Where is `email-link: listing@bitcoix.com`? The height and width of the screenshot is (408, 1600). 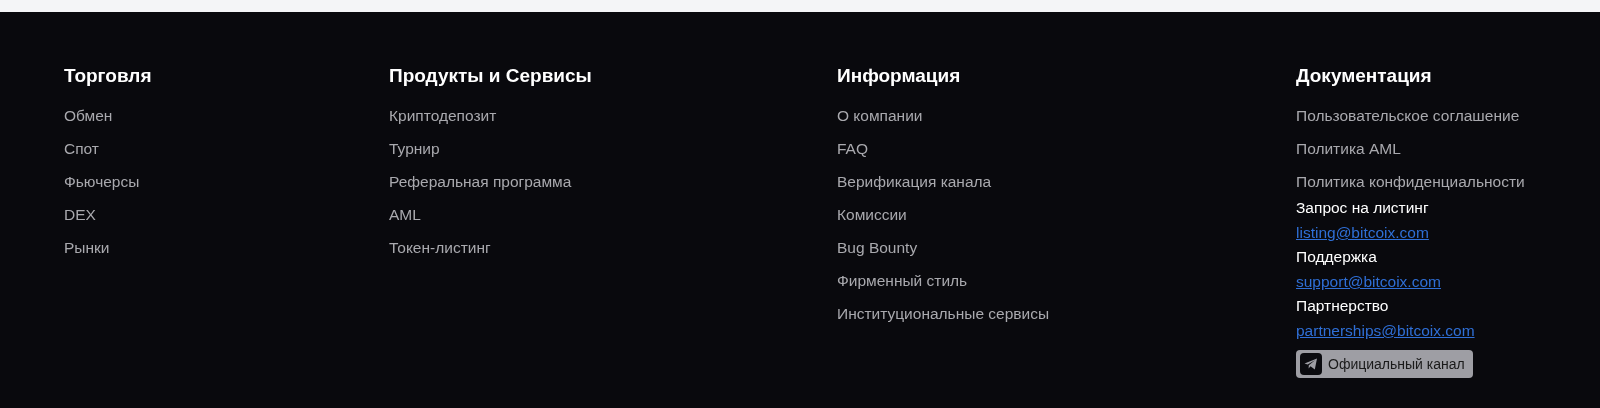
email-link: listing@bitcoix.com is located at coordinates (1362, 233).